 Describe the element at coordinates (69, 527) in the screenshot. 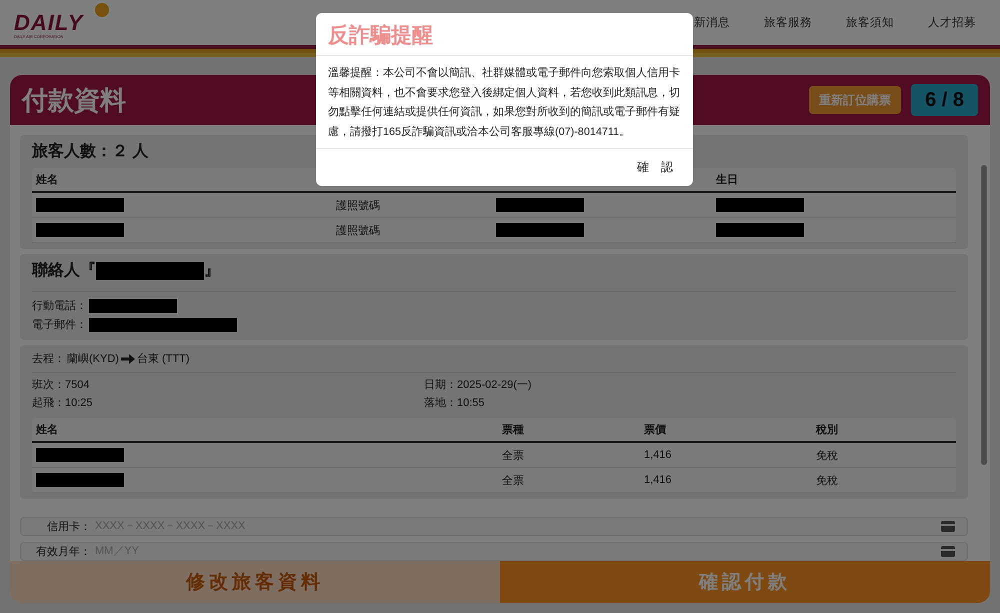

I see `field-label: 信用卡：` at that location.